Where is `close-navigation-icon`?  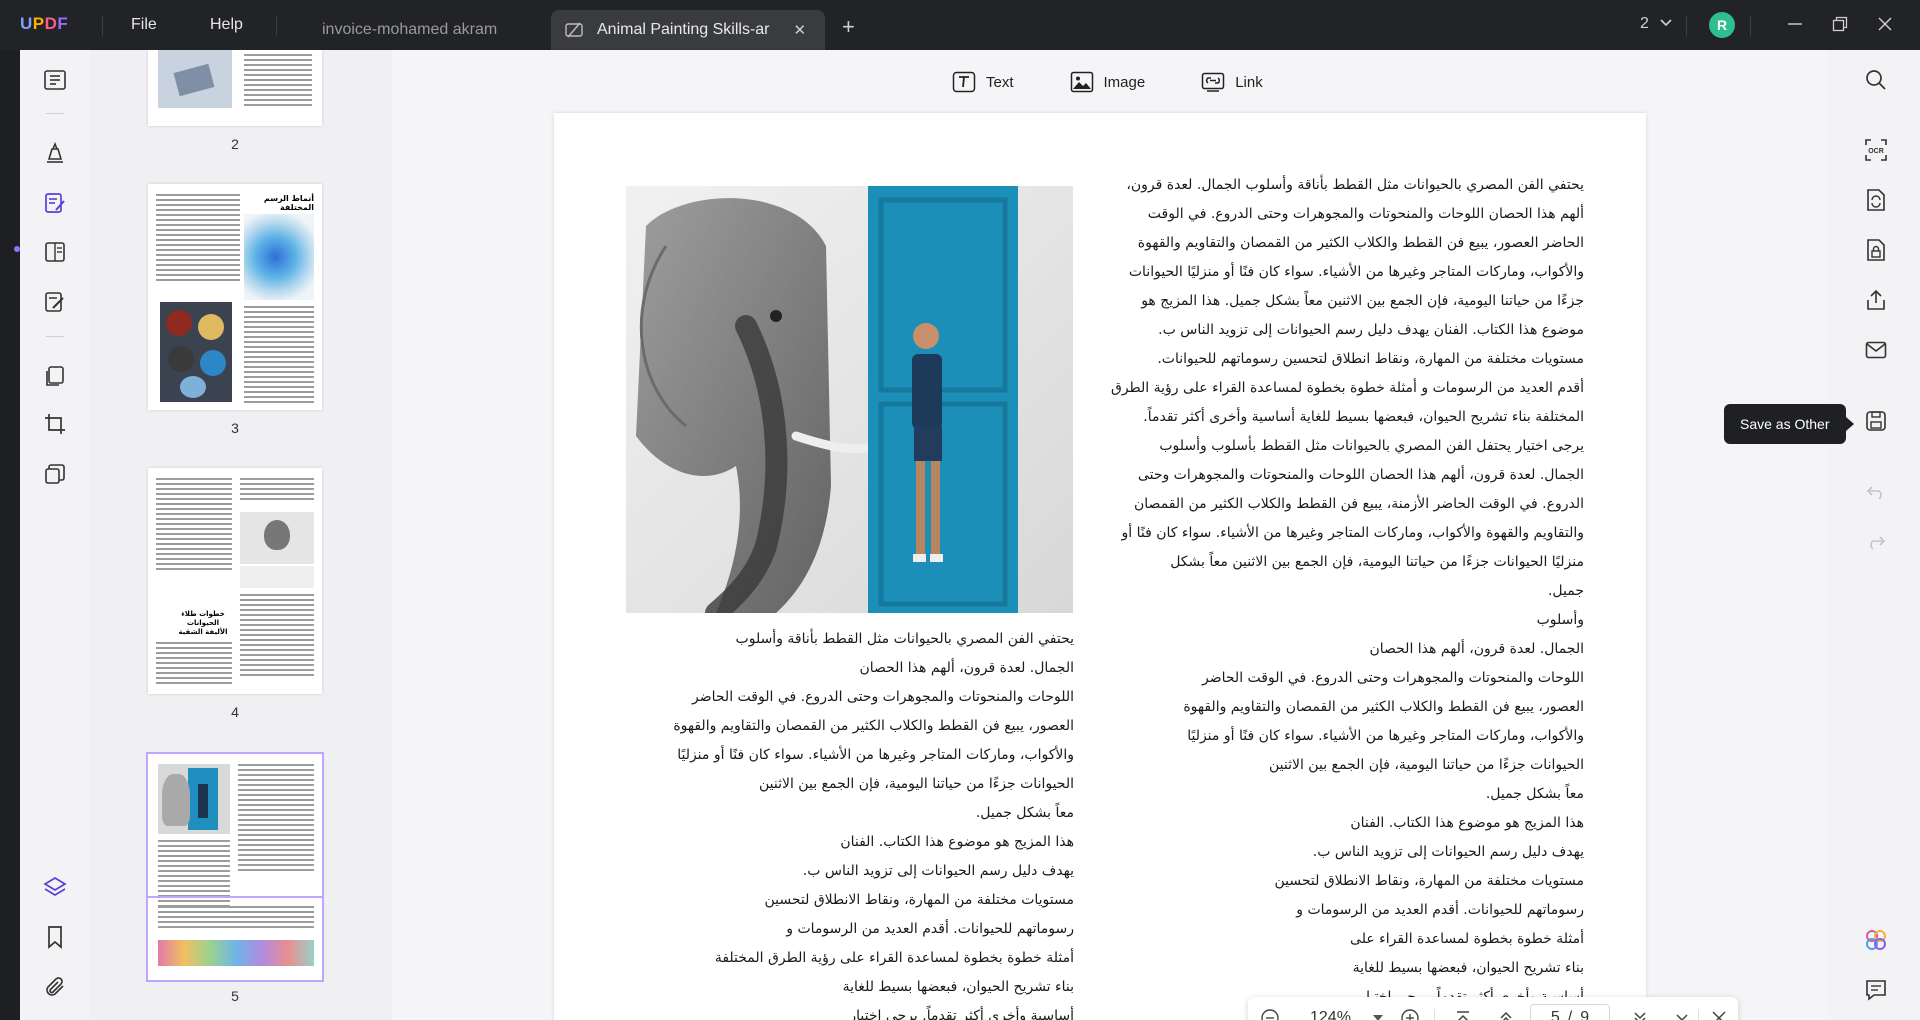 close-navigation-icon is located at coordinates (1719, 1014).